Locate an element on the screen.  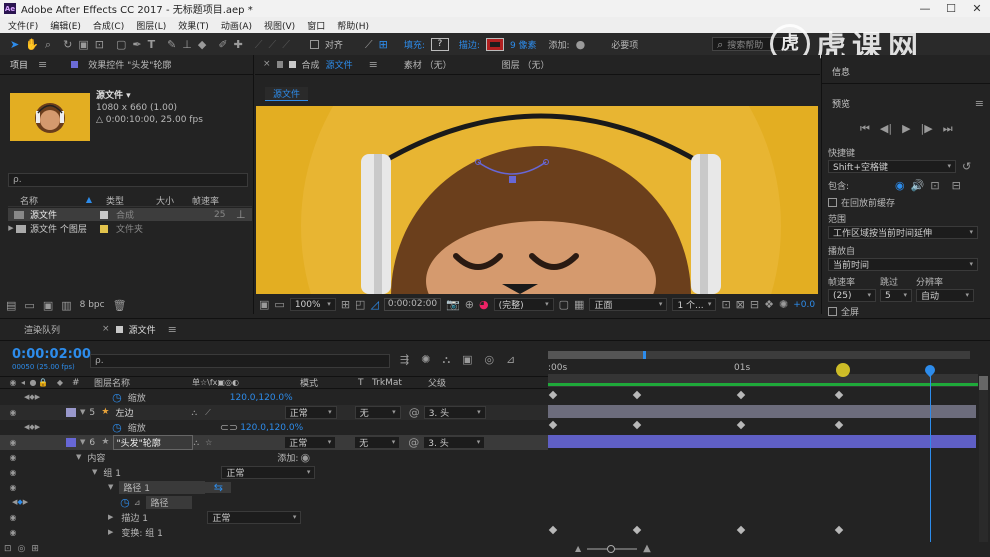
monitor-icon: ▭ is located at coordinates (279, 304).